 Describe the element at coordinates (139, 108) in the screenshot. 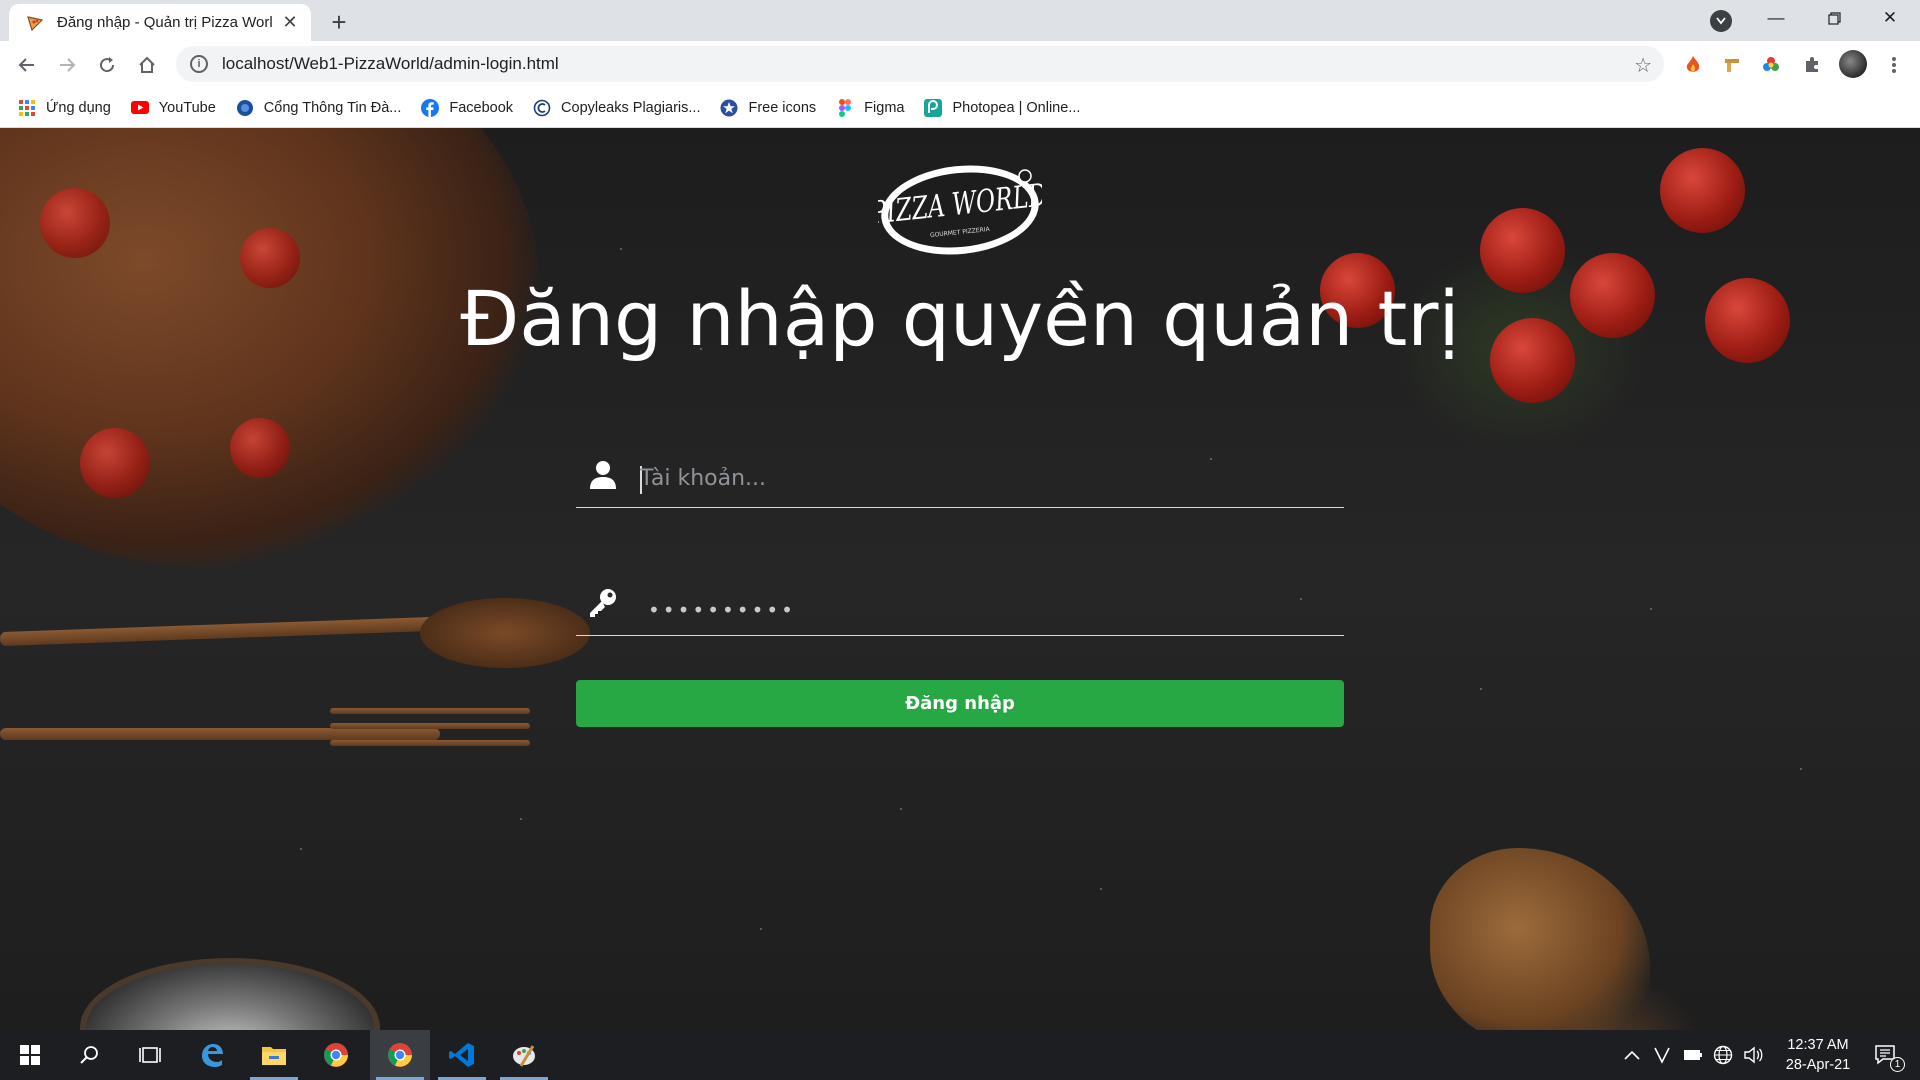

I see `youtube-icon` at that location.